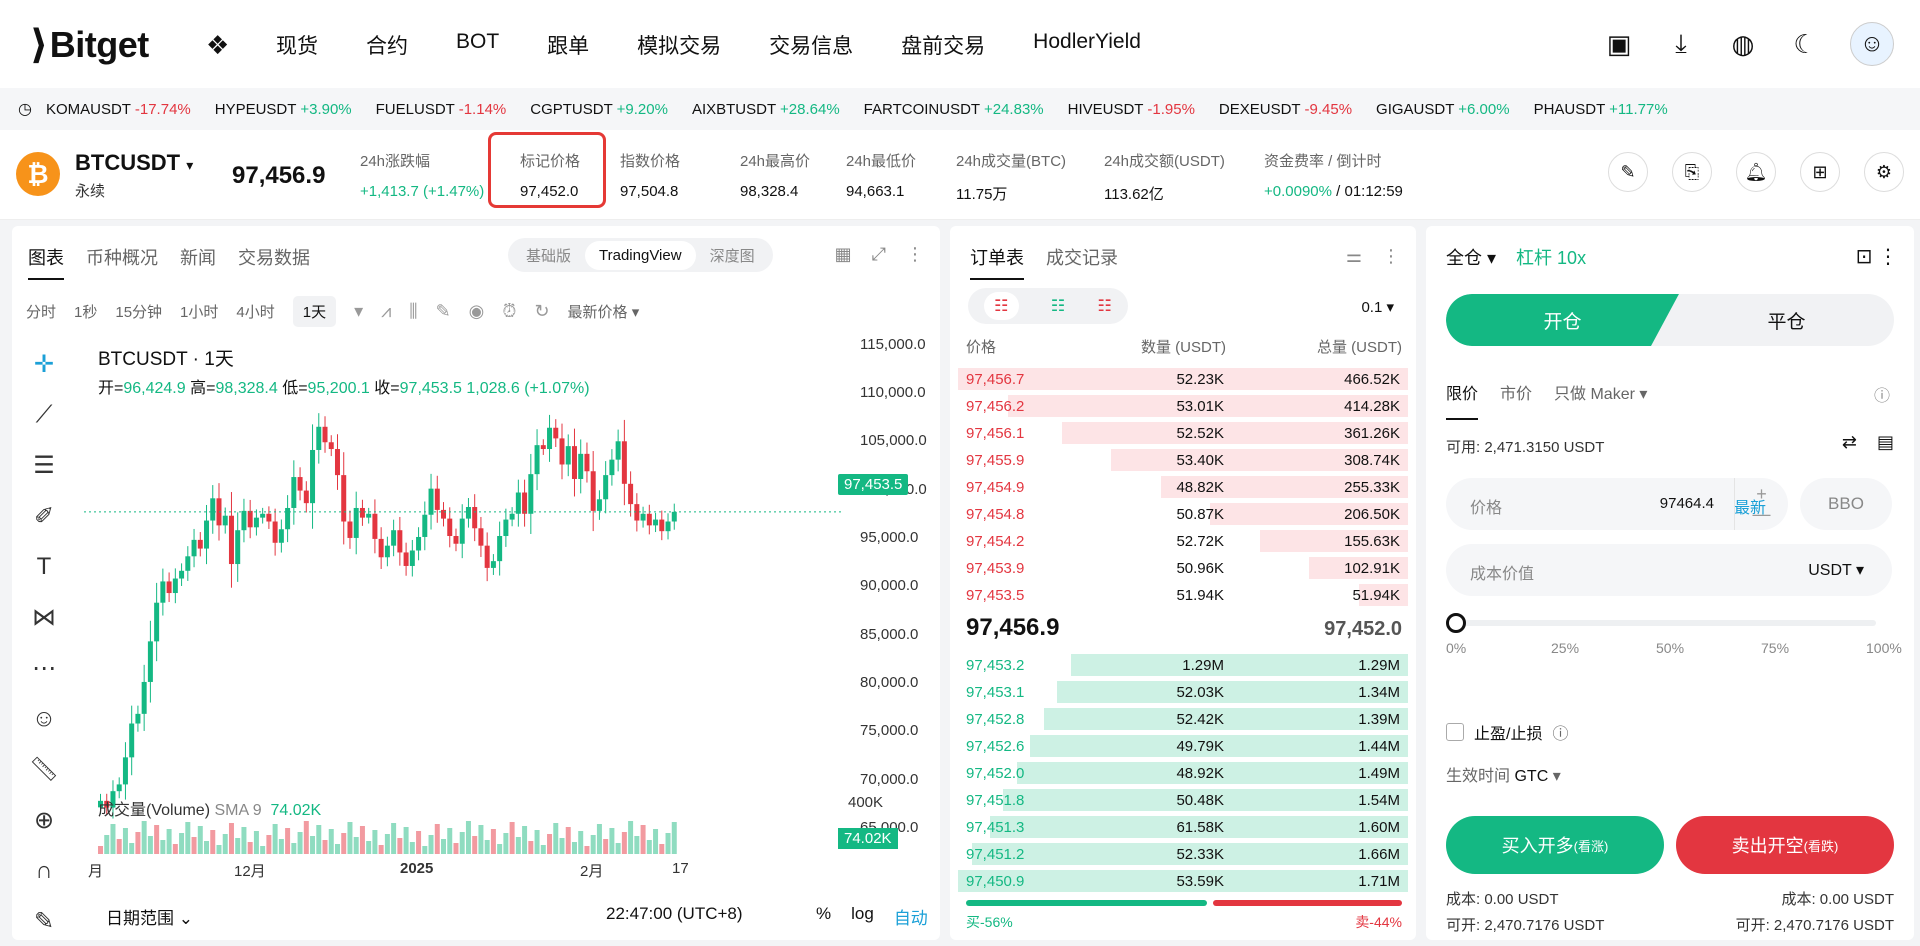  Describe the element at coordinates (997, 262) in the screenshot. I see `book-tab-0: 订单表` at that location.